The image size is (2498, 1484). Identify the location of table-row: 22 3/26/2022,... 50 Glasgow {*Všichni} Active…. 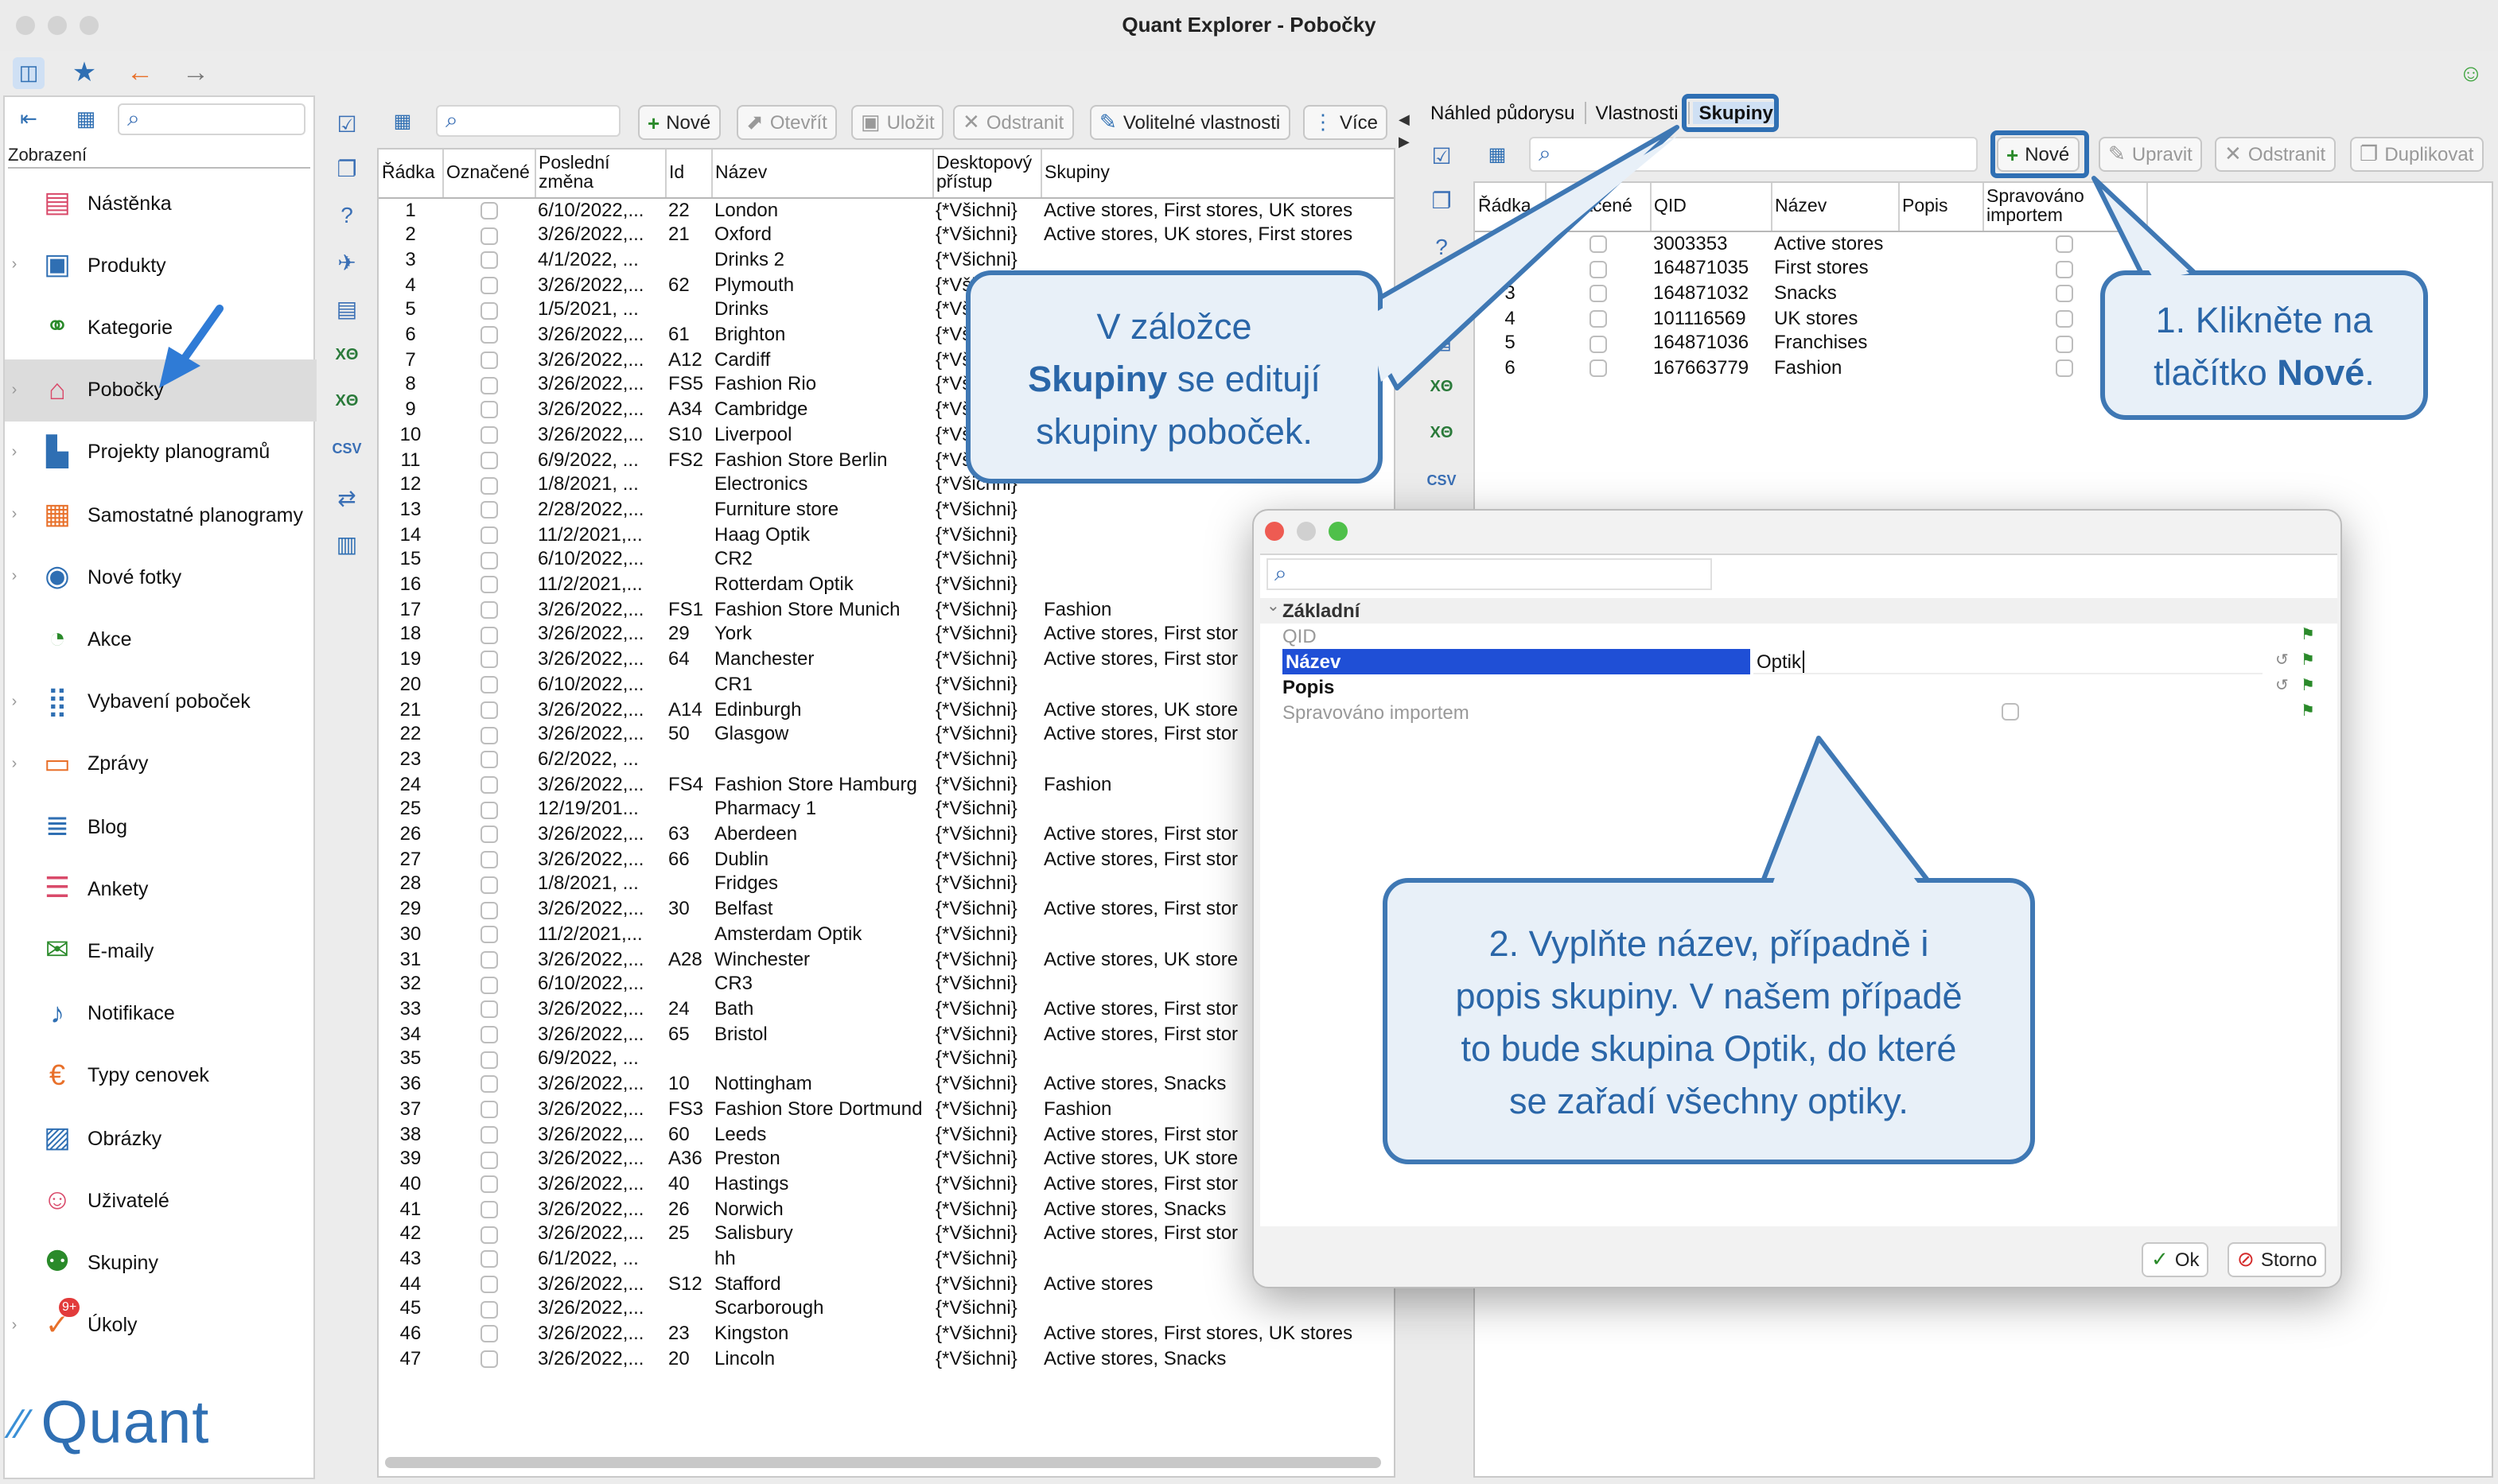
(886, 735).